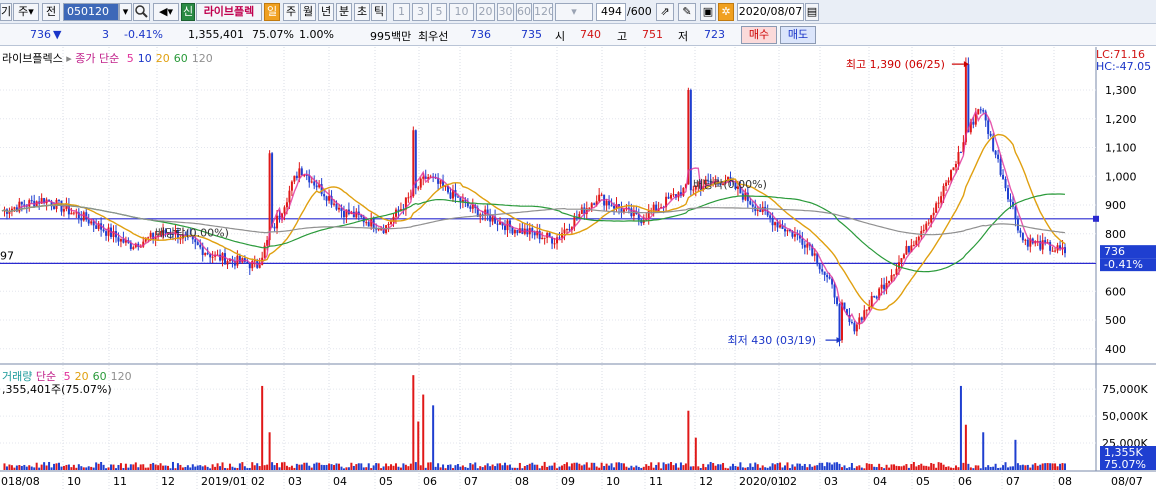 The height and width of the screenshot is (490, 1156). Describe the element at coordinates (1121, 148) in the screenshot. I see `price-tick-label: 1,100` at that location.